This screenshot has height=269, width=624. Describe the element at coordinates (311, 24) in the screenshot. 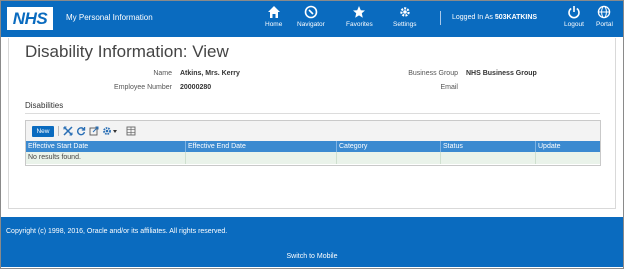

I see `nav-navigator-label: Navigator` at that location.